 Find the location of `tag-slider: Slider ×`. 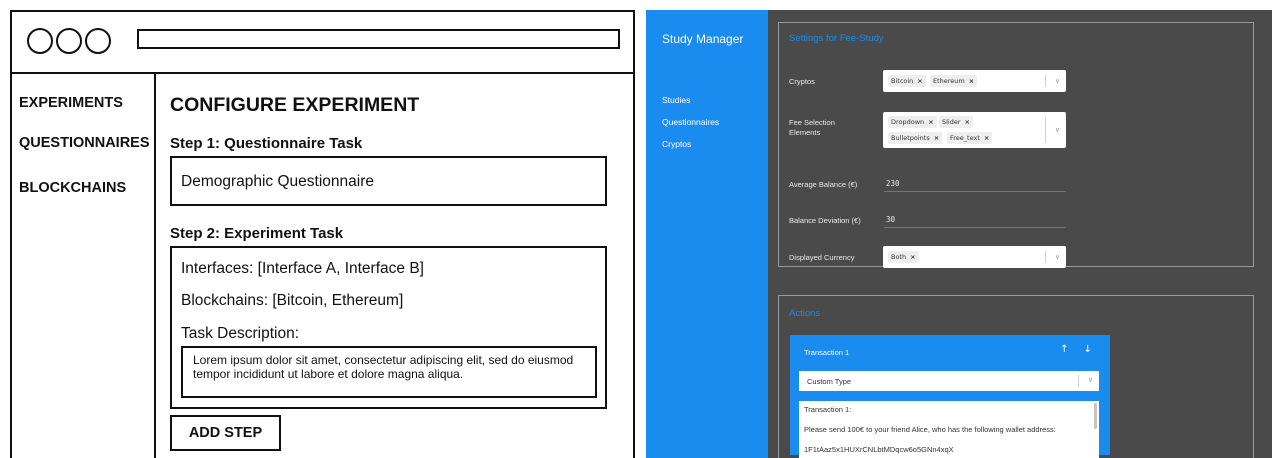

tag-slider: Slider × is located at coordinates (956, 122).